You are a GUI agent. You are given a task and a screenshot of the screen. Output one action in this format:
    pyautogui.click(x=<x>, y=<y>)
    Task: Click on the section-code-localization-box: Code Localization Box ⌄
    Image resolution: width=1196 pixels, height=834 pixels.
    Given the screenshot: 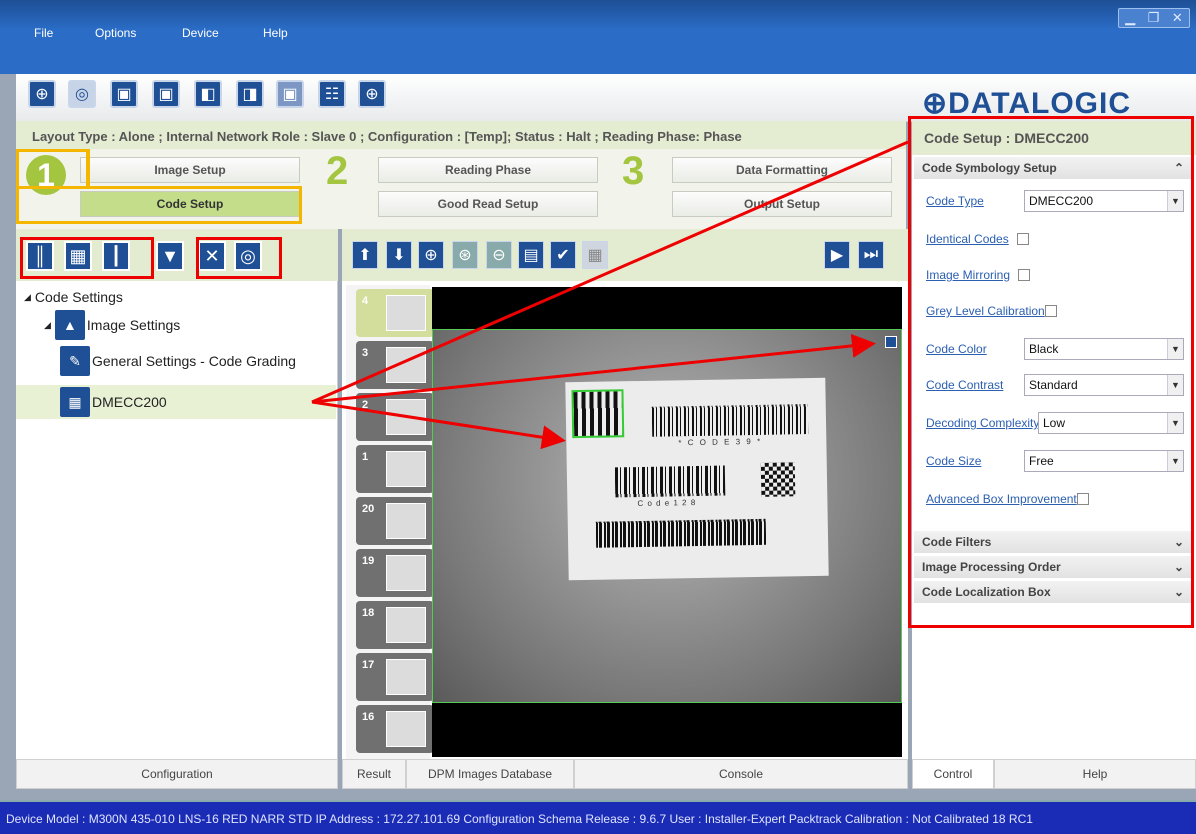 What is the action you would take?
    pyautogui.click(x=1053, y=592)
    